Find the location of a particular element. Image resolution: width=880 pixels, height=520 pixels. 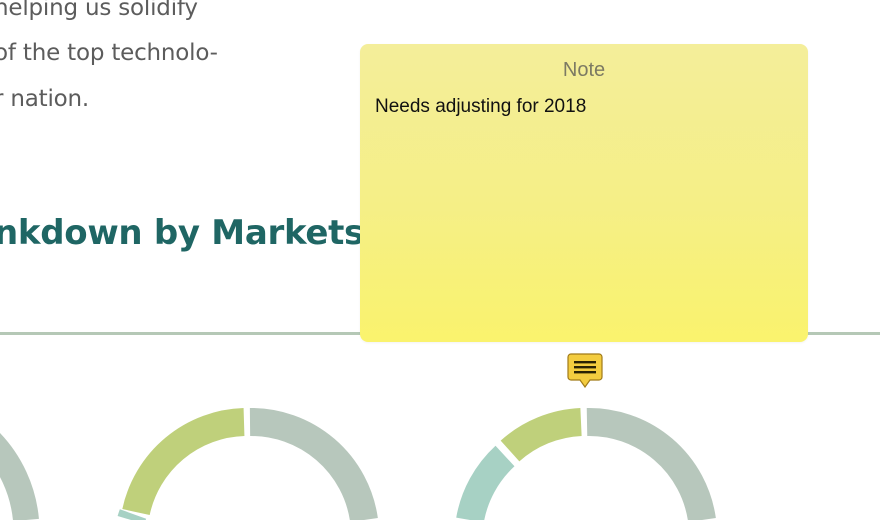

donut-3-segment-green is located at coordinates (541, 435).